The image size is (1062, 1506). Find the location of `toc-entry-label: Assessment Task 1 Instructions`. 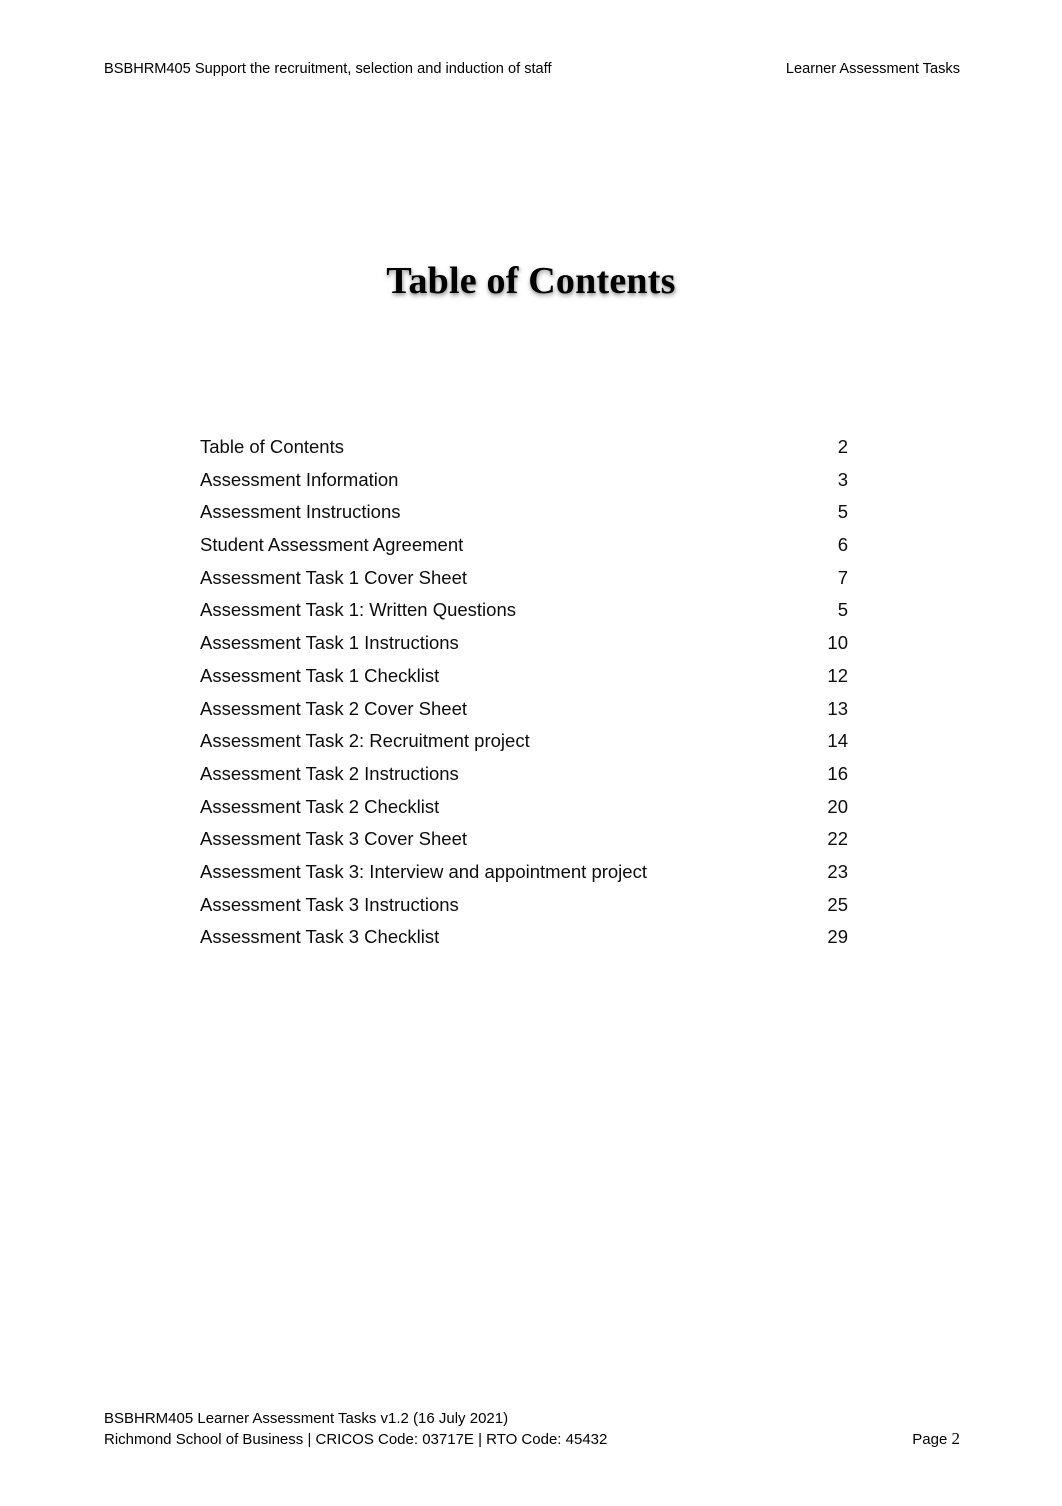

toc-entry-label: Assessment Task 1 Instructions is located at coordinates (329, 643).